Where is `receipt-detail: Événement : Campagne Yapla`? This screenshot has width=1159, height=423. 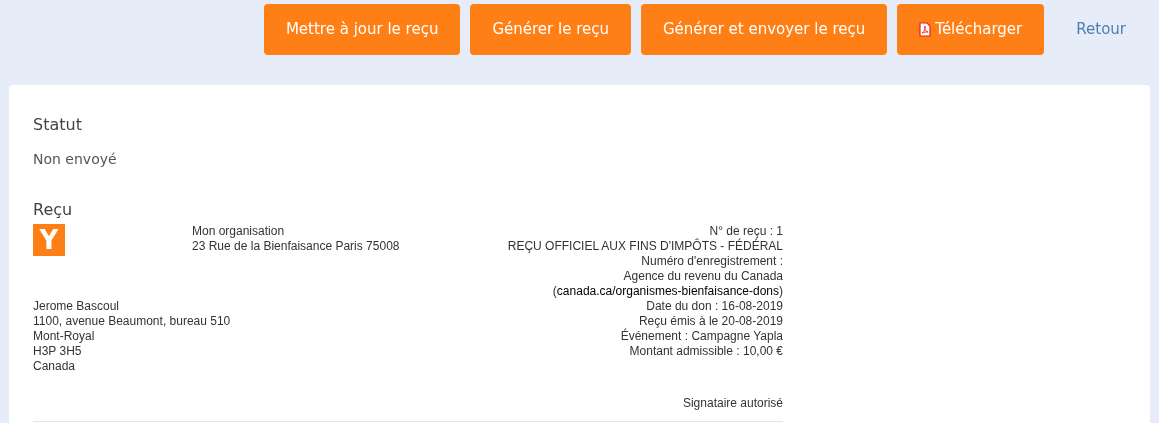
receipt-detail: Événement : Campagne Yapla is located at coordinates (701, 336).